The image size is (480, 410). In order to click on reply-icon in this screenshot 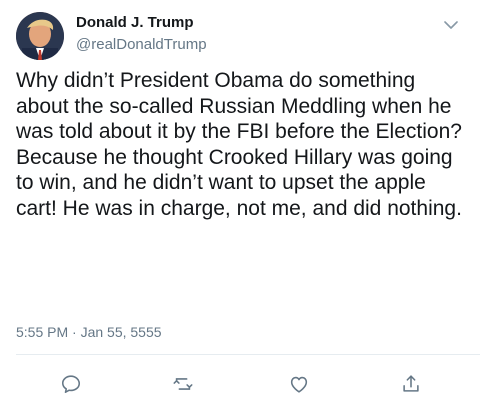, I will do `click(71, 384)`.